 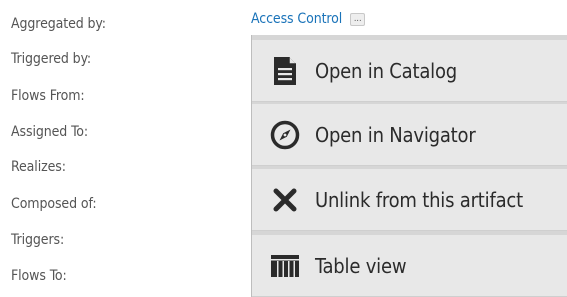 I want to click on label-flows-from: Flows From:, so click(x=48, y=96).